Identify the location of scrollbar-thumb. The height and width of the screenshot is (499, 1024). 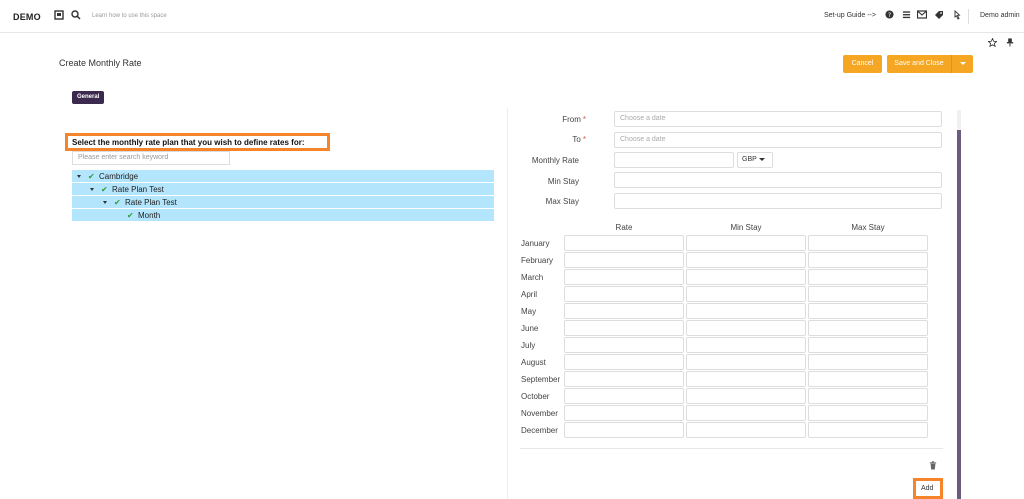
(959, 314).